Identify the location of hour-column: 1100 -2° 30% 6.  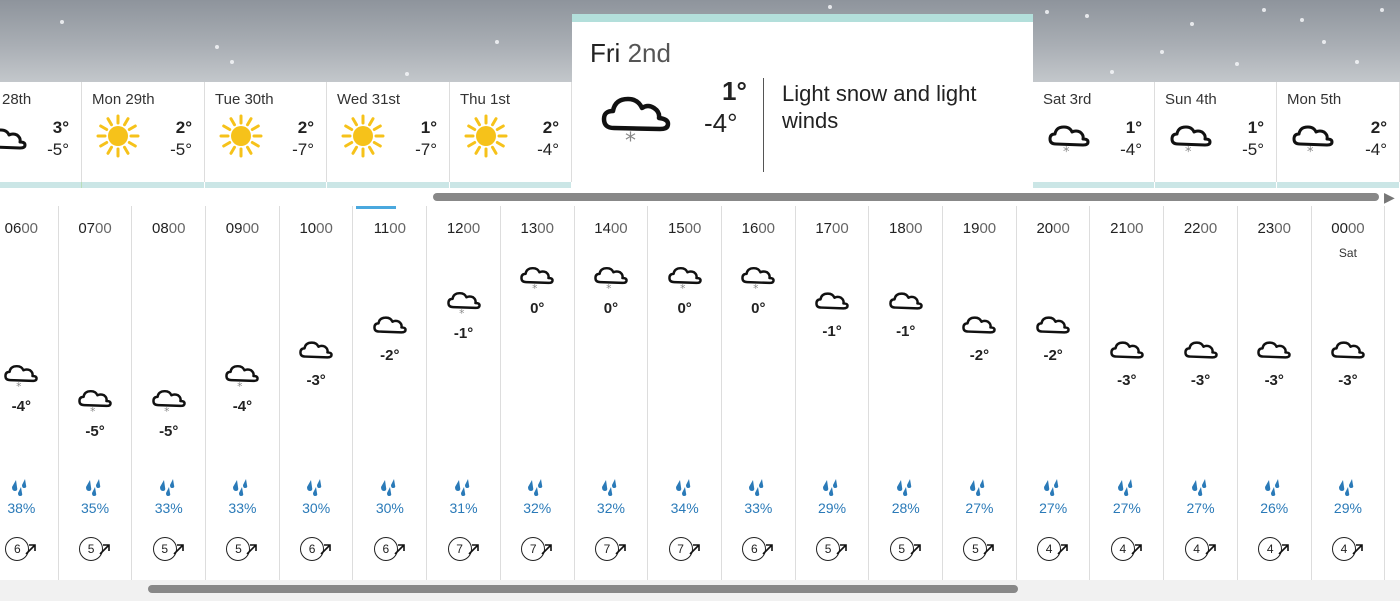
(391, 393).